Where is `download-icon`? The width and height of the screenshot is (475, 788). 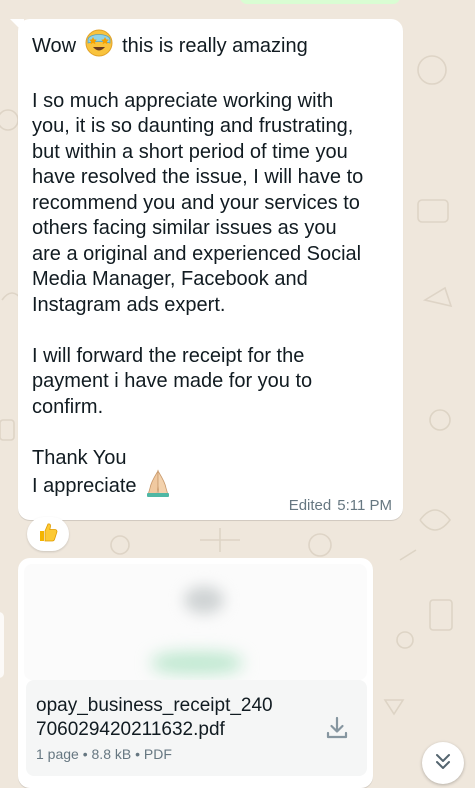 download-icon is located at coordinates (337, 728).